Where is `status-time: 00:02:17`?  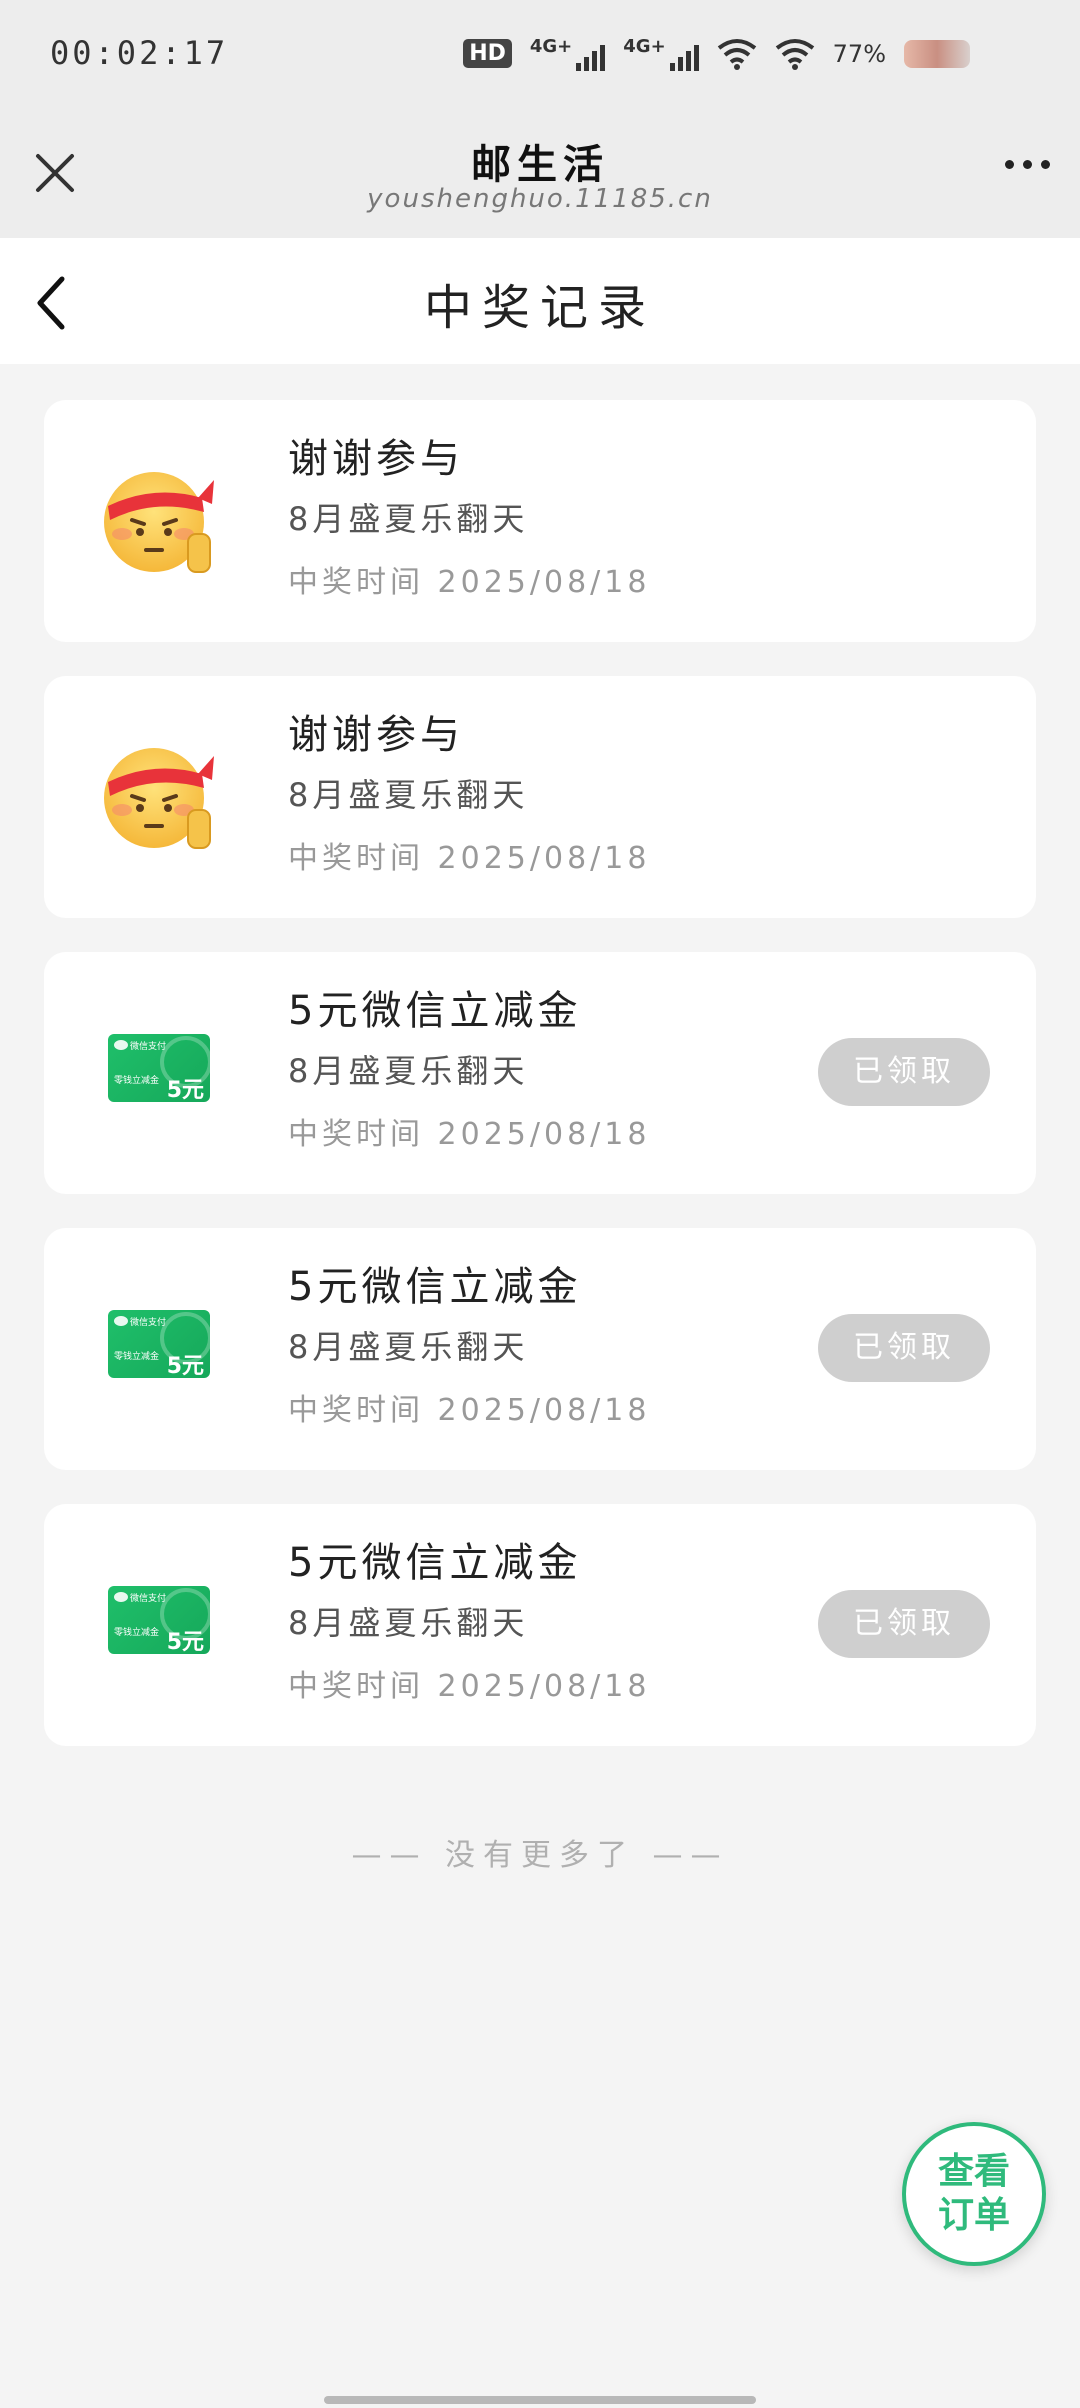
status-time: 00:02:17 is located at coordinates (139, 53).